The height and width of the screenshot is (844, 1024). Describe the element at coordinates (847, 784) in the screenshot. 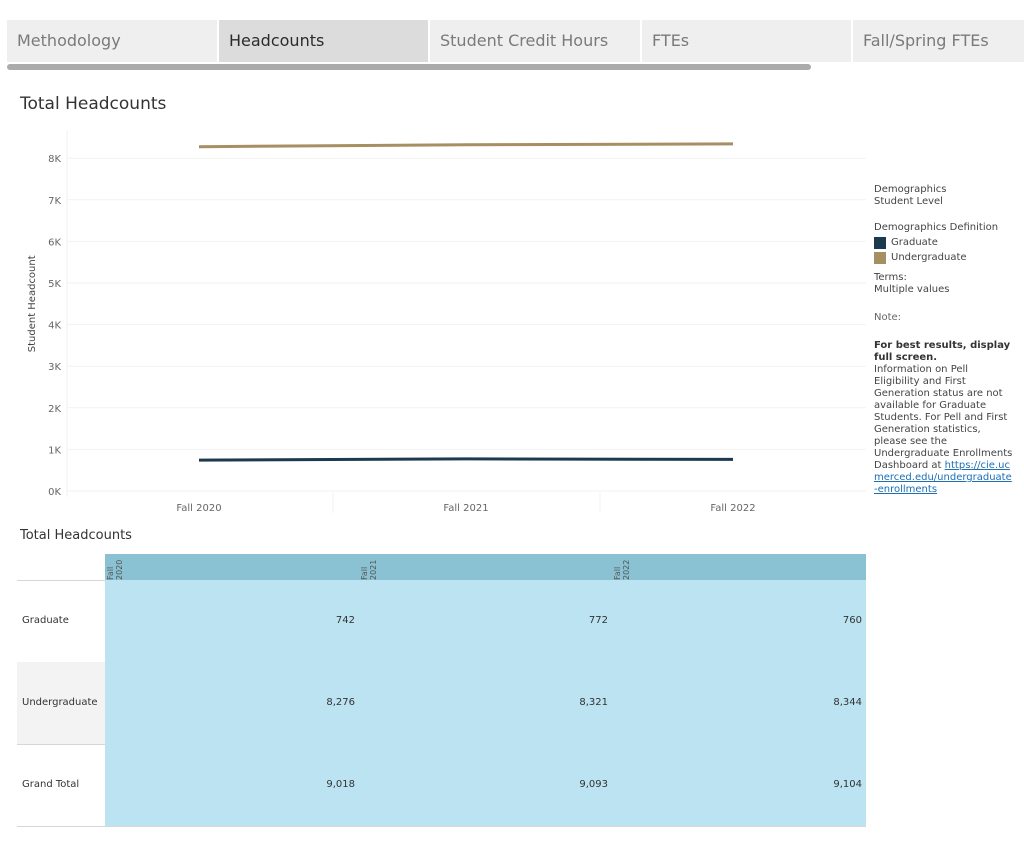

I see `table-cell: 9,104` at that location.